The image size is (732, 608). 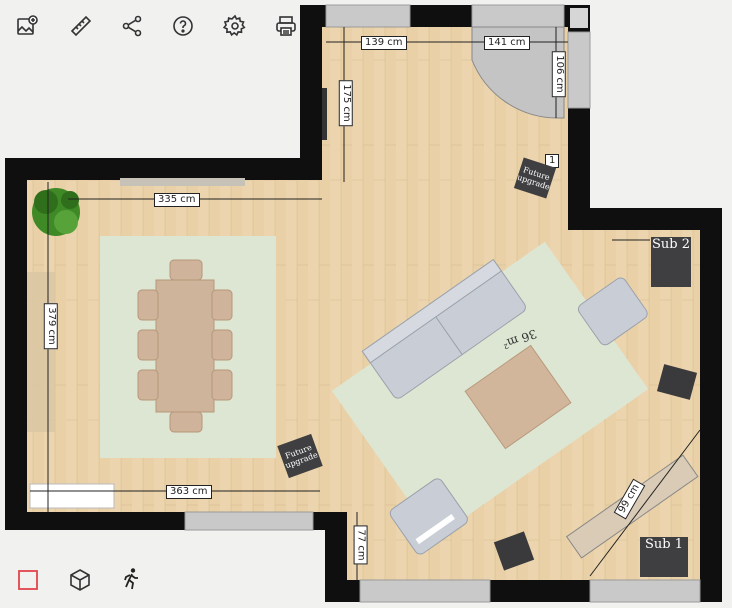 I want to click on door-handle-left, so click(x=324, y=114).